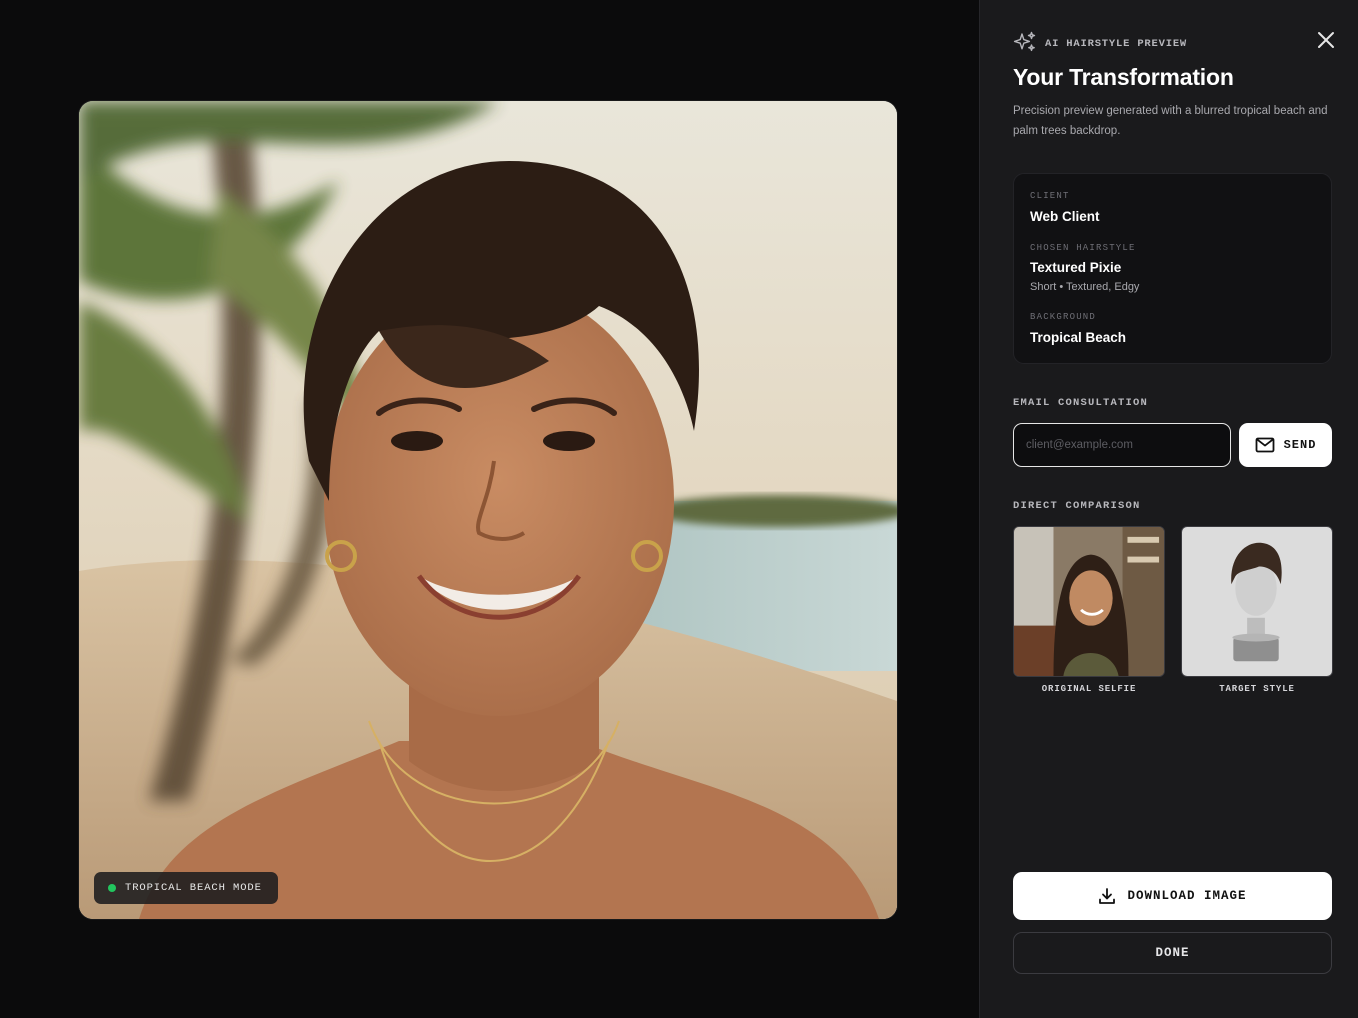 The image size is (1358, 1018). What do you see at coordinates (1063, 317) in the screenshot?
I see `background-label: BACKGROUND` at bounding box center [1063, 317].